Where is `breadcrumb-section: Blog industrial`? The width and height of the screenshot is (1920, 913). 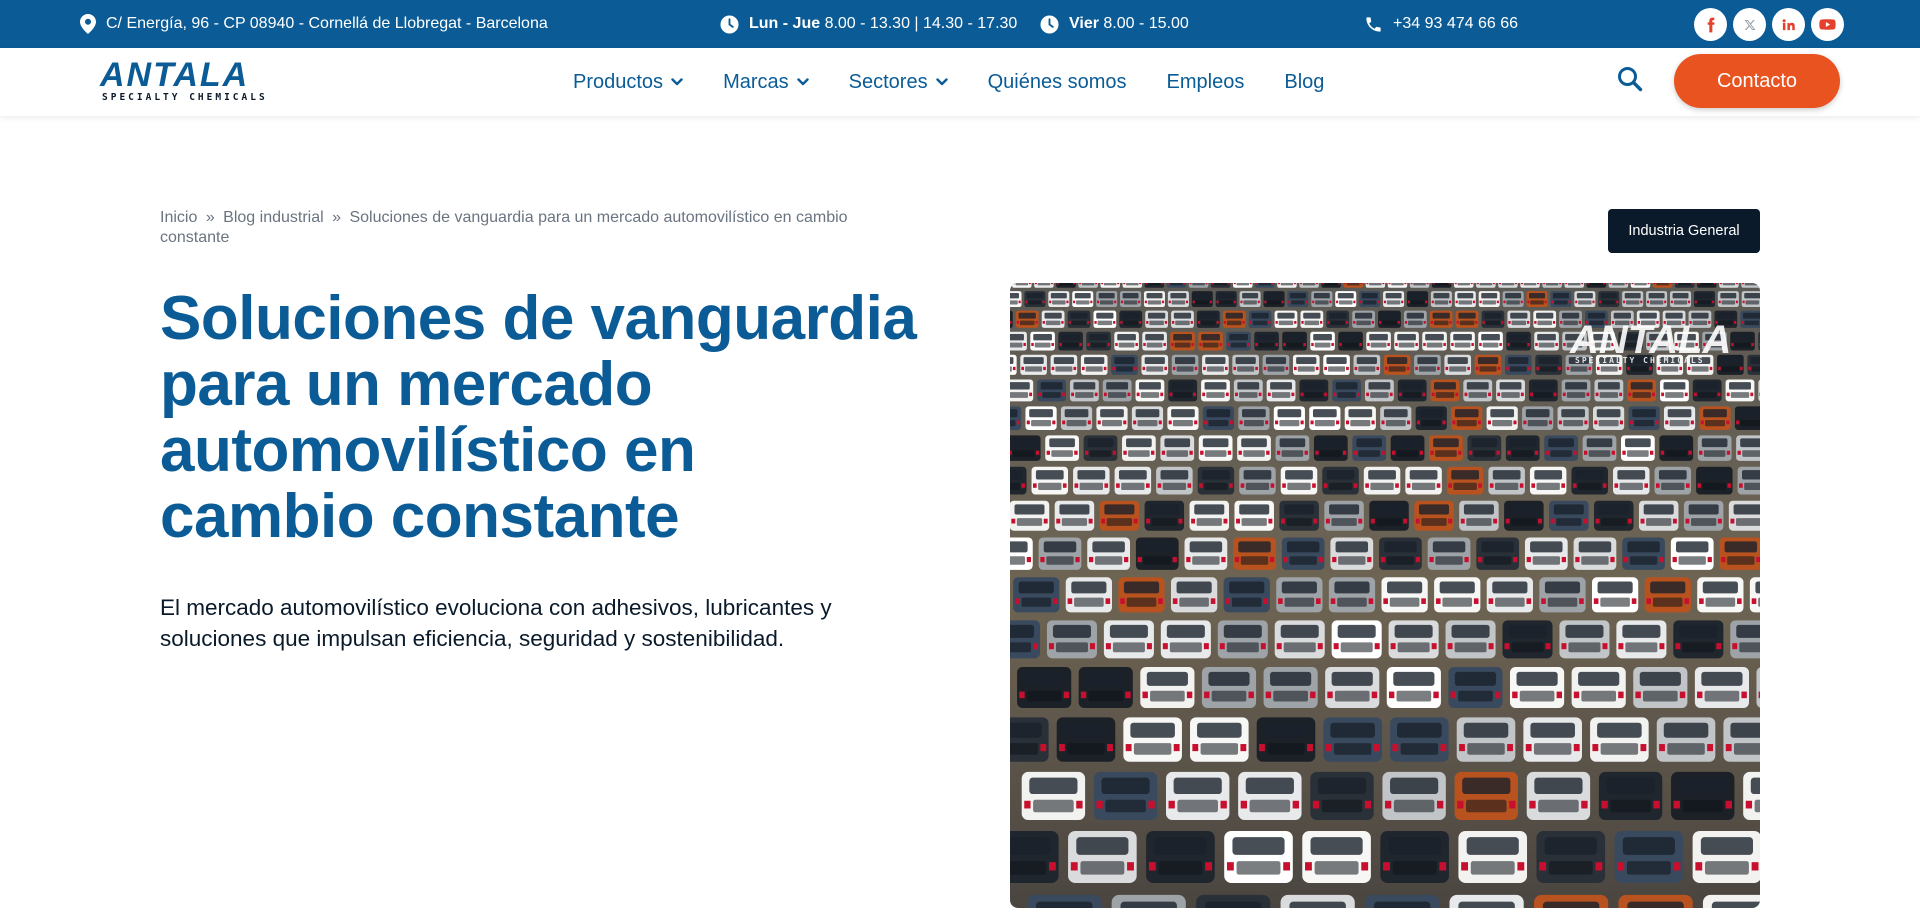
breadcrumb-section: Blog industrial is located at coordinates (273, 217).